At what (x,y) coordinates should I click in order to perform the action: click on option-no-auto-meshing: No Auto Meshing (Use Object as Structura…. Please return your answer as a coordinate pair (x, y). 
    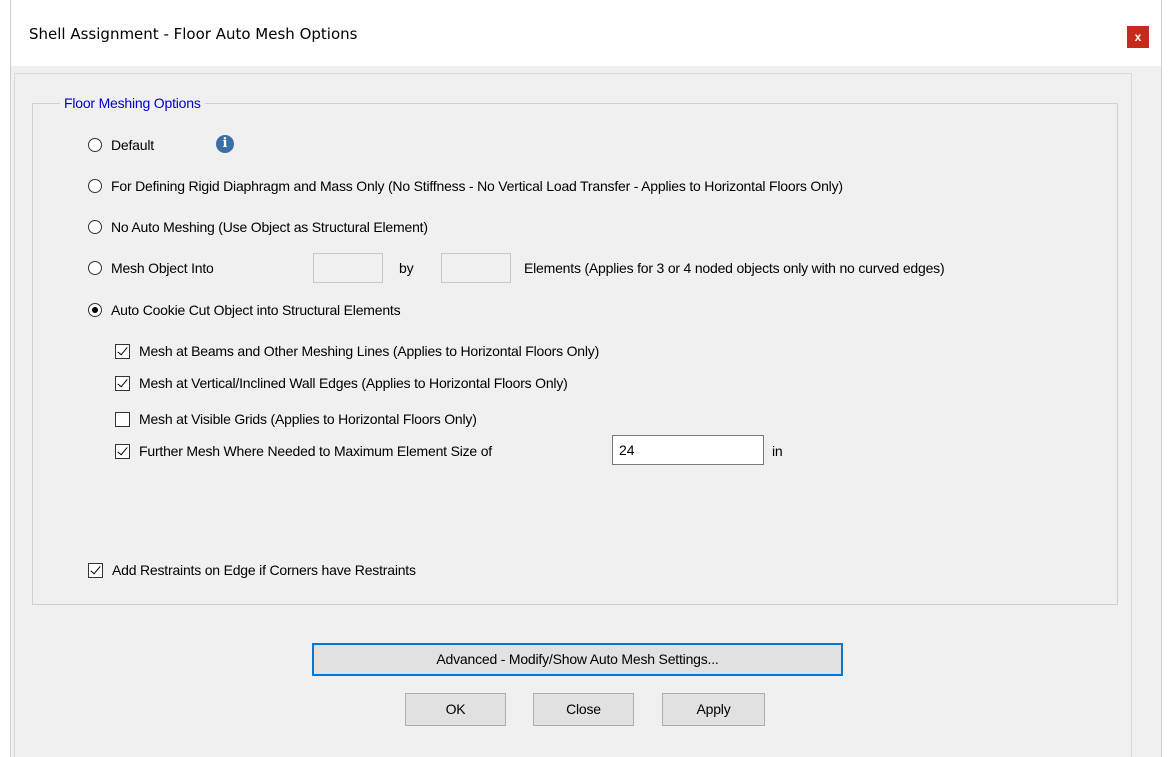
    Looking at the image, I should click on (258, 227).